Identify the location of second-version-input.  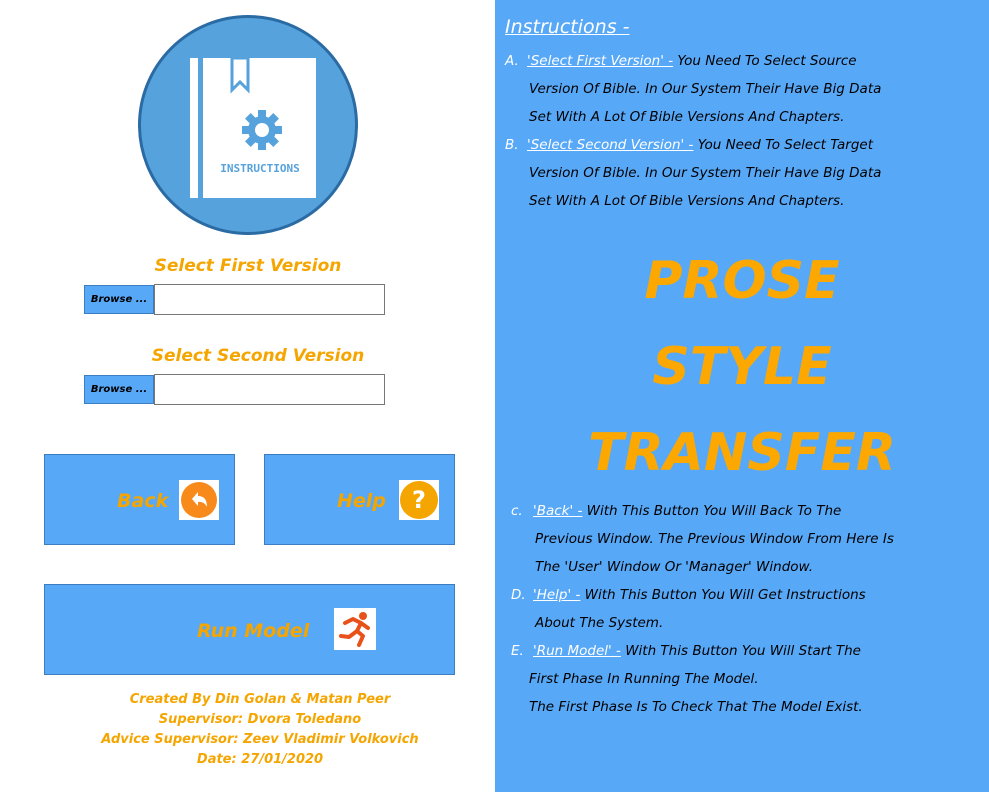
(269, 389).